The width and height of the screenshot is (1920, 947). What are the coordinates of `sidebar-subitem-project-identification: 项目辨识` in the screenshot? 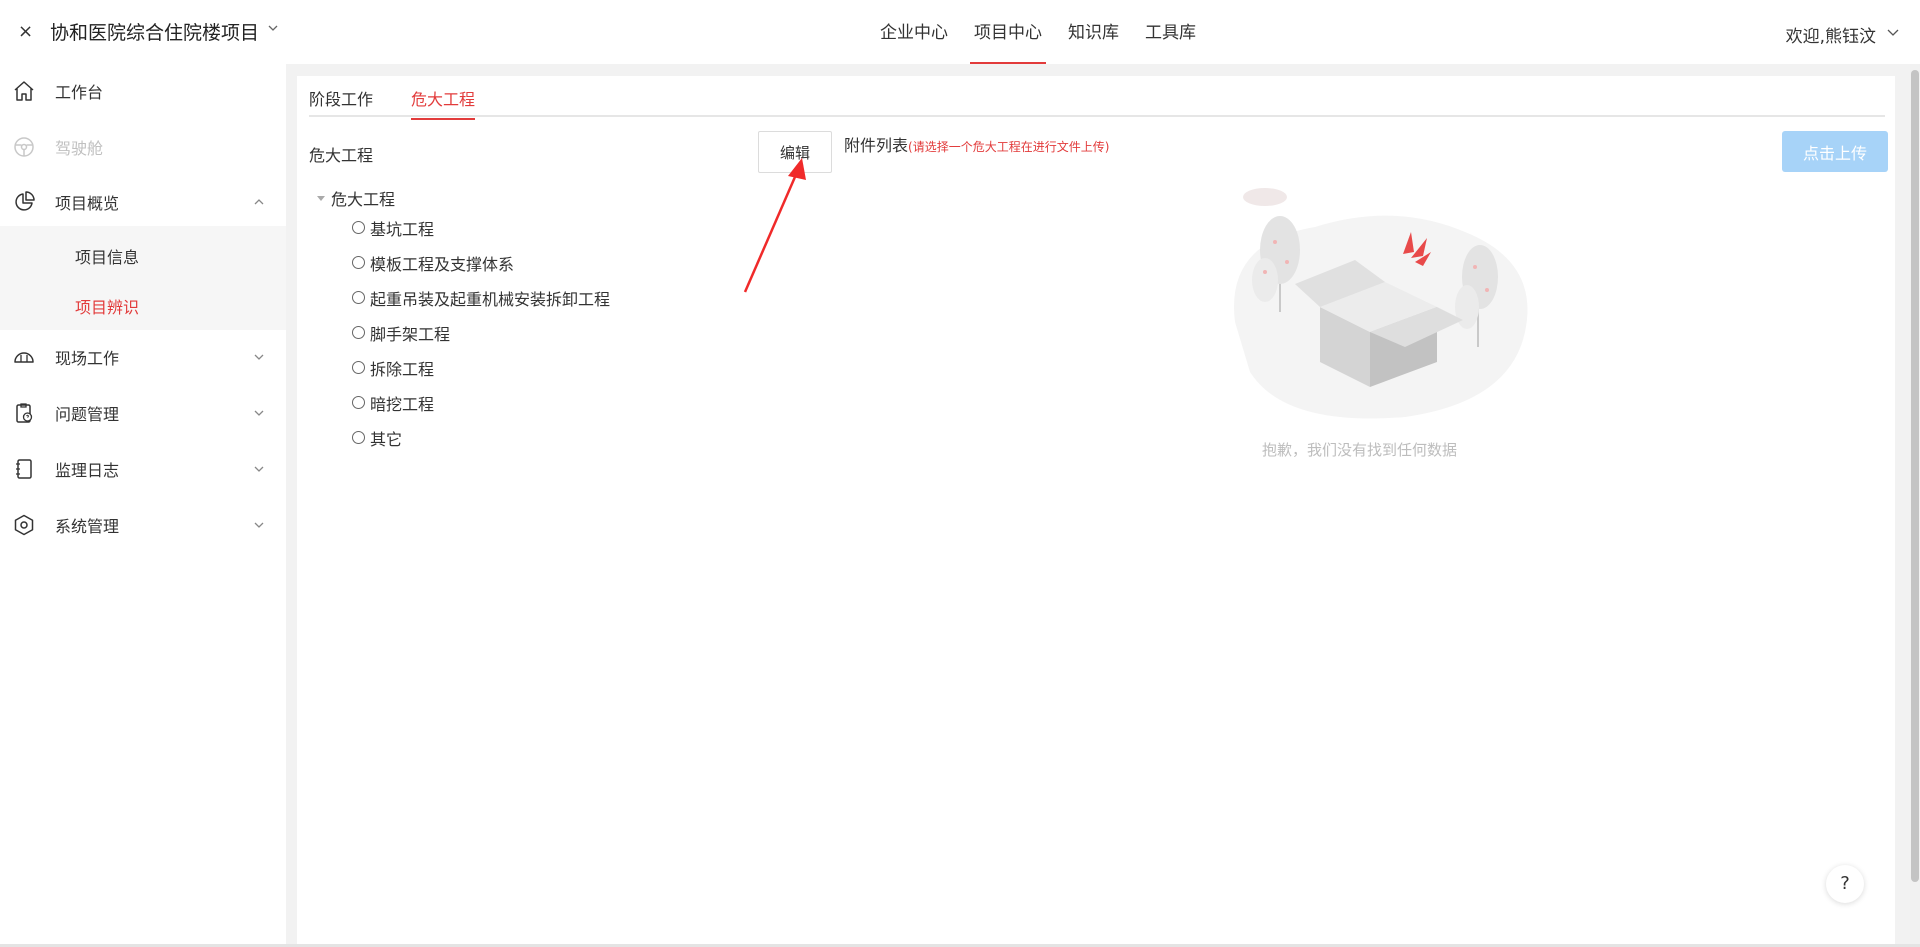 It's located at (107, 306).